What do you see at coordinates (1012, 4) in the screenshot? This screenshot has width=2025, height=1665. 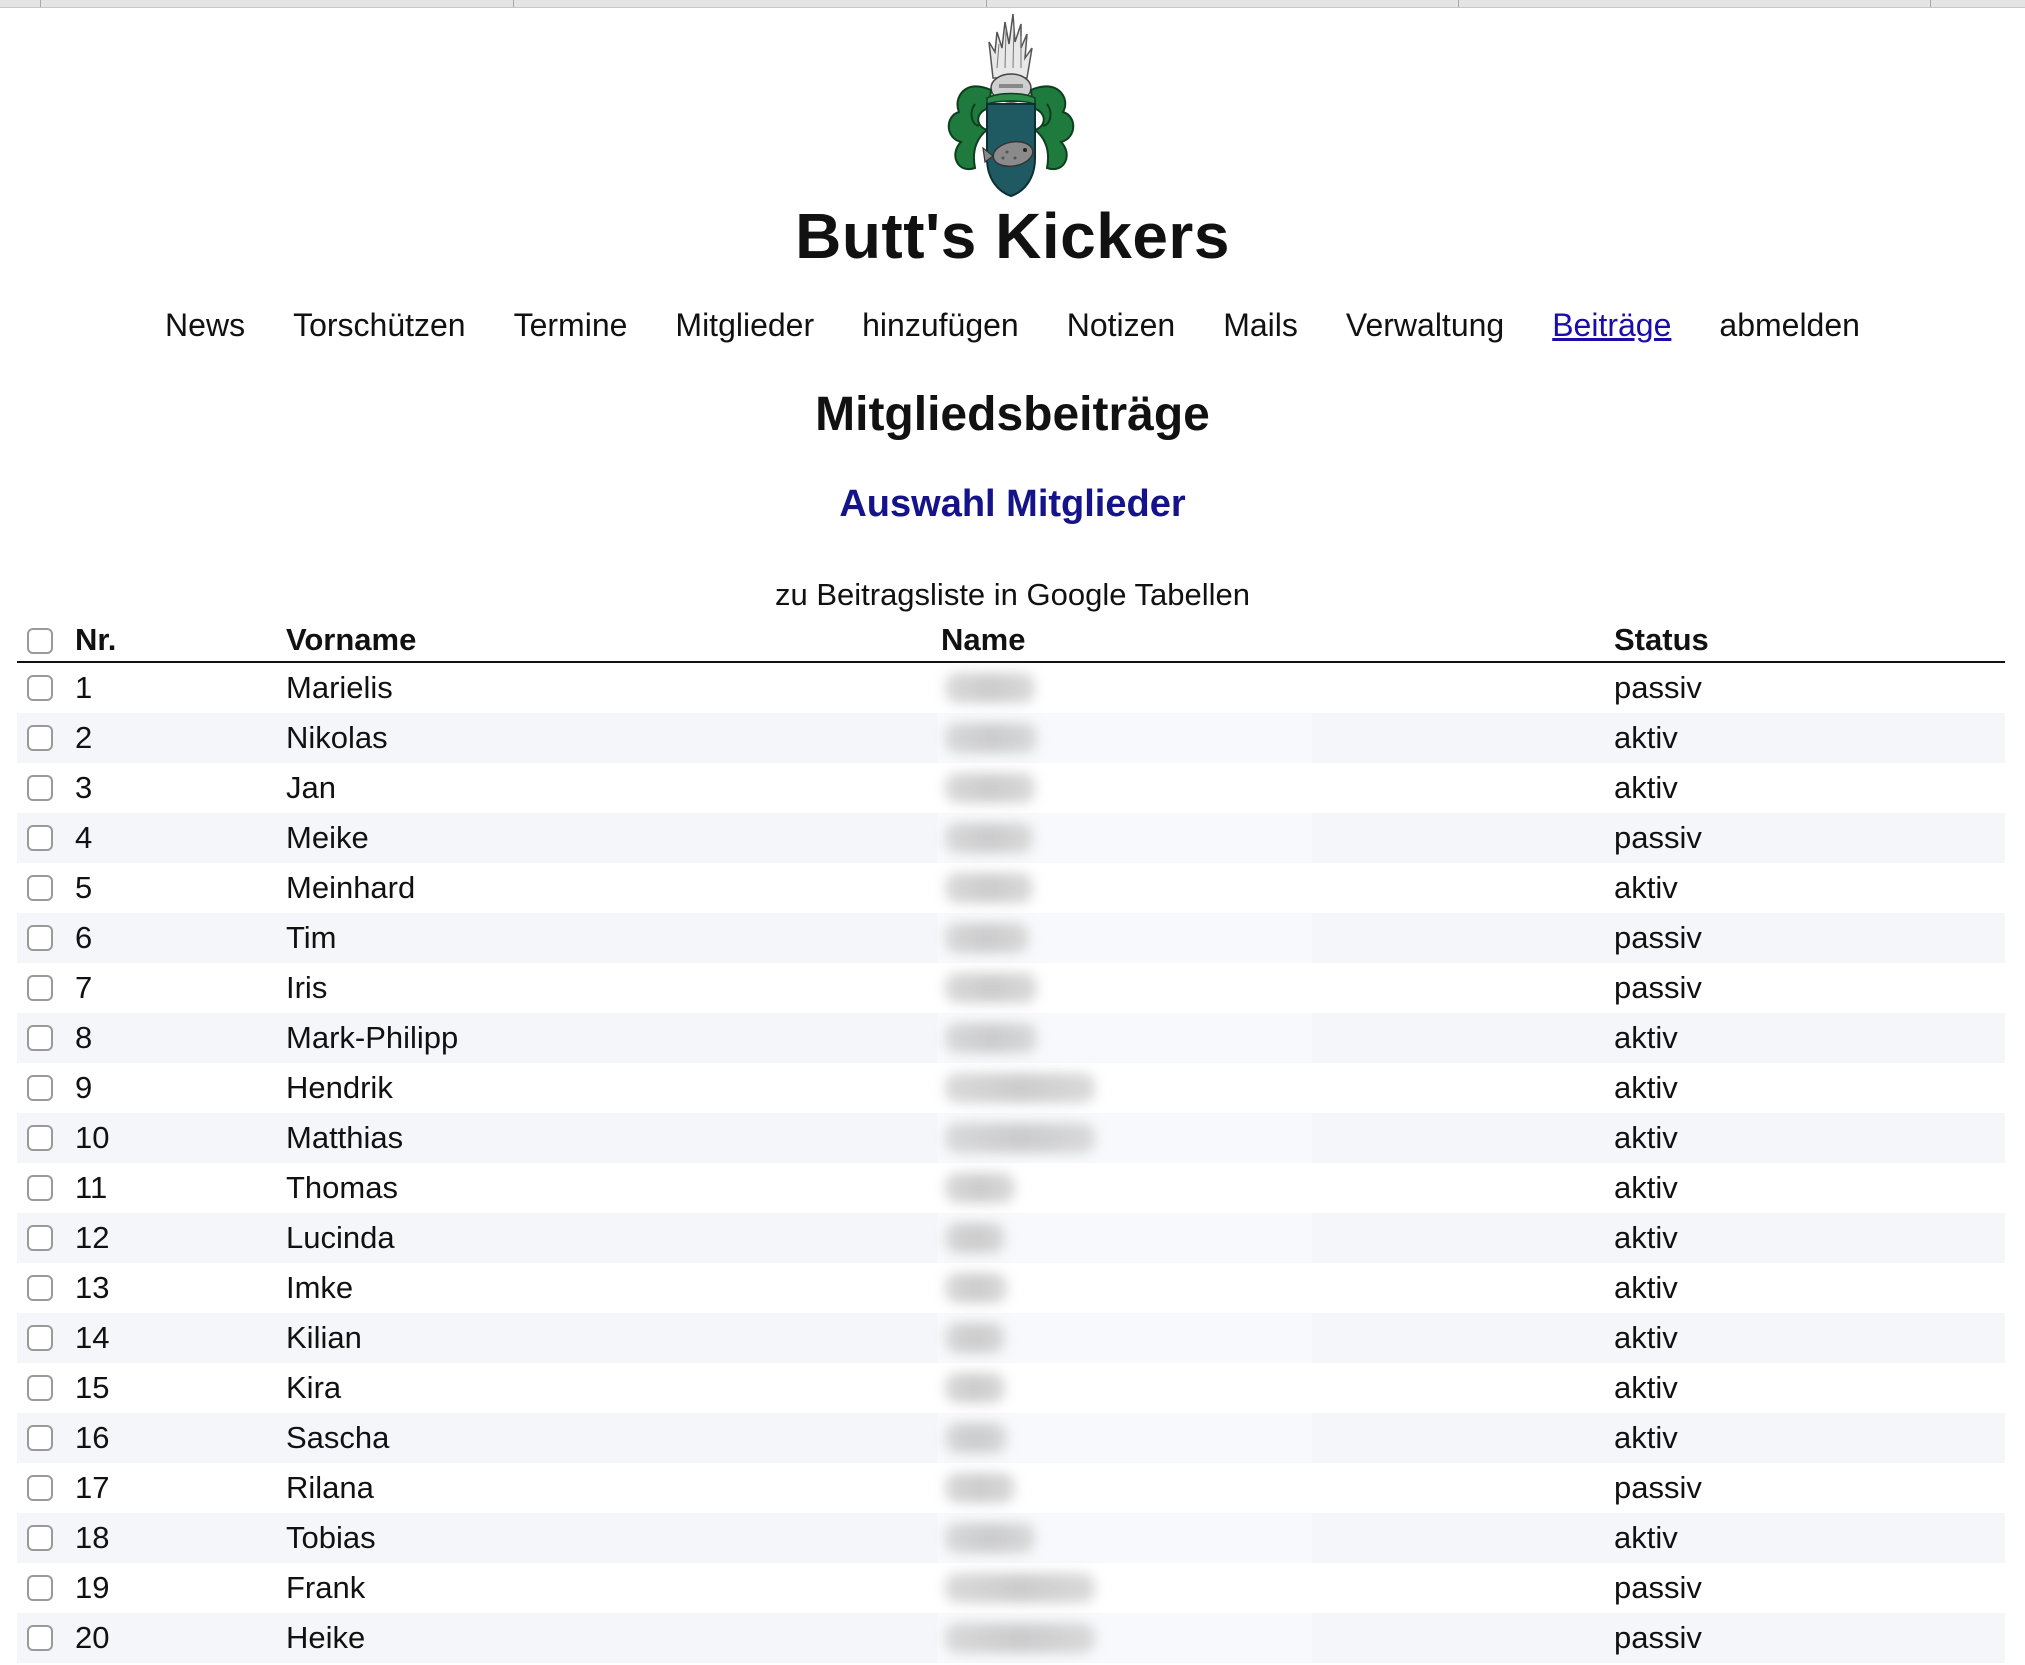 I see `browser-tab-strip` at bounding box center [1012, 4].